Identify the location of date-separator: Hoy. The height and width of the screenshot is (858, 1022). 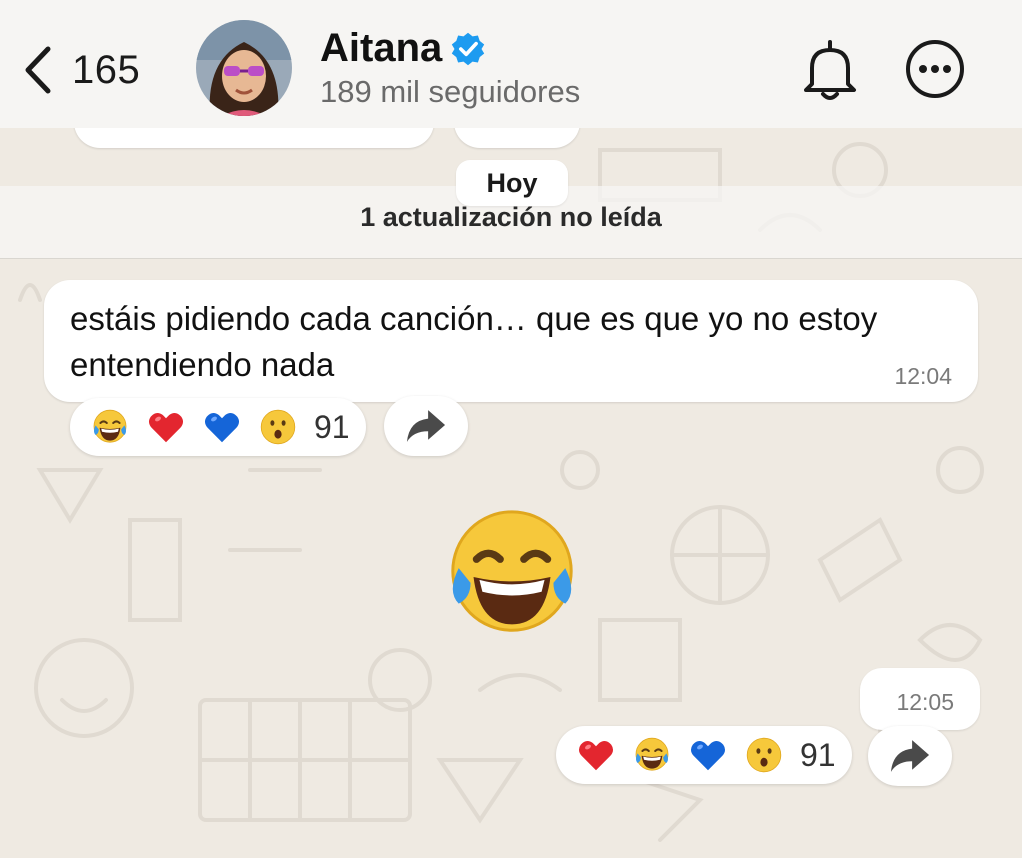
(512, 183).